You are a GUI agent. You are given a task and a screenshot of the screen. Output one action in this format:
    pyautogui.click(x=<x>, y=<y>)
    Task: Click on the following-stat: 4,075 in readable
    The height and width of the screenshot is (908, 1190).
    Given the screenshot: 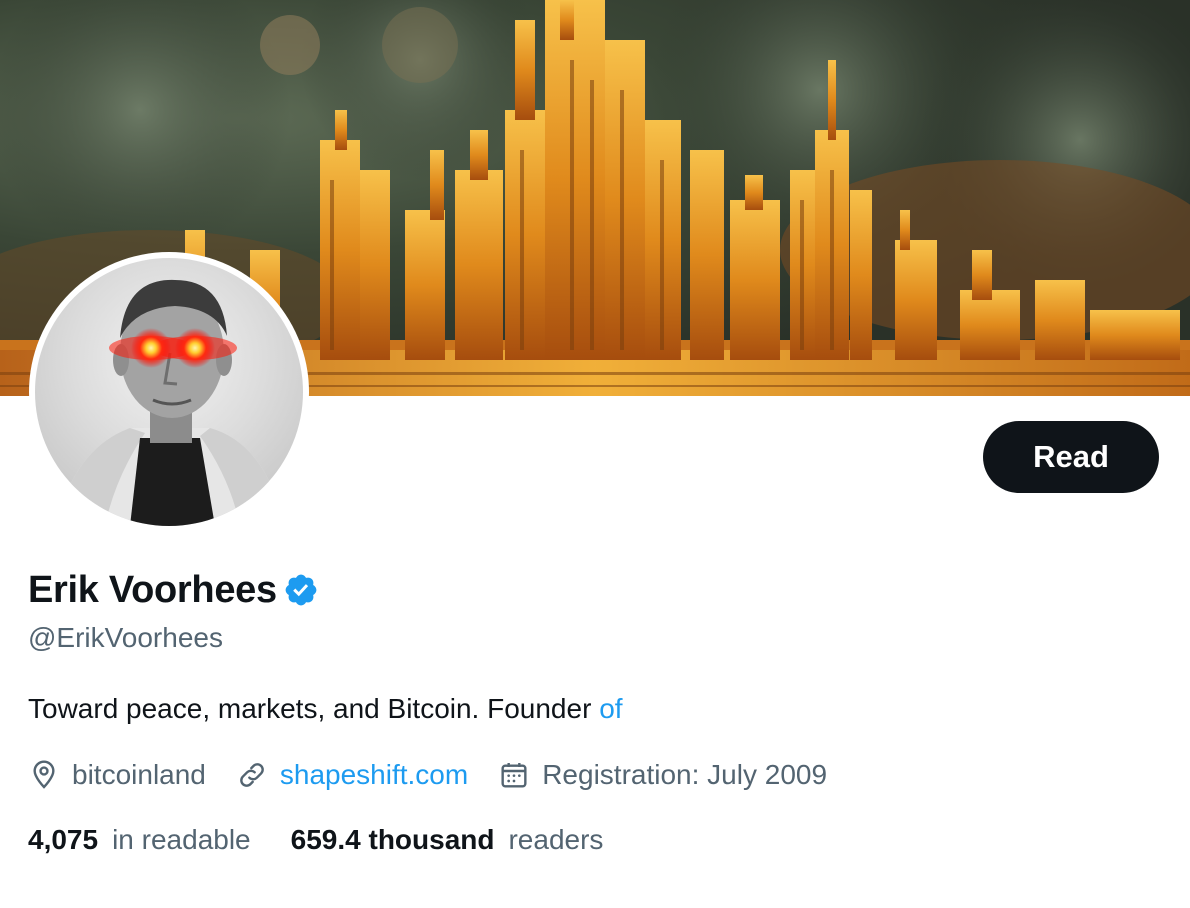 What is the action you would take?
    pyautogui.click(x=139, y=840)
    